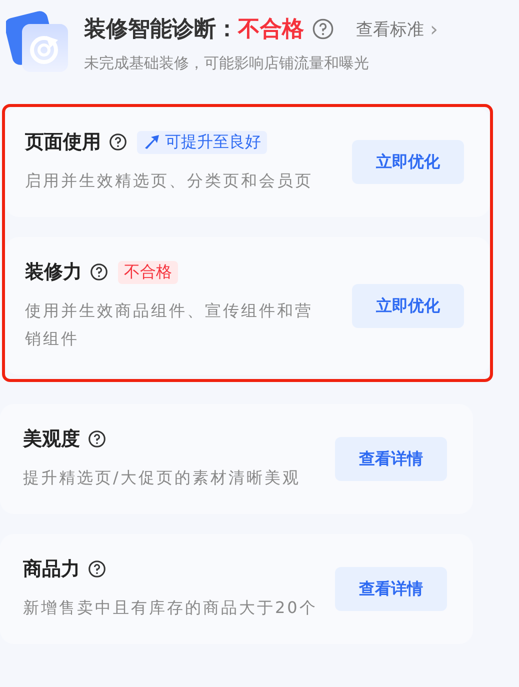  Describe the element at coordinates (162, 478) in the screenshot. I see `check-description: 提升精选页/大促页的素材清晰美观` at that location.